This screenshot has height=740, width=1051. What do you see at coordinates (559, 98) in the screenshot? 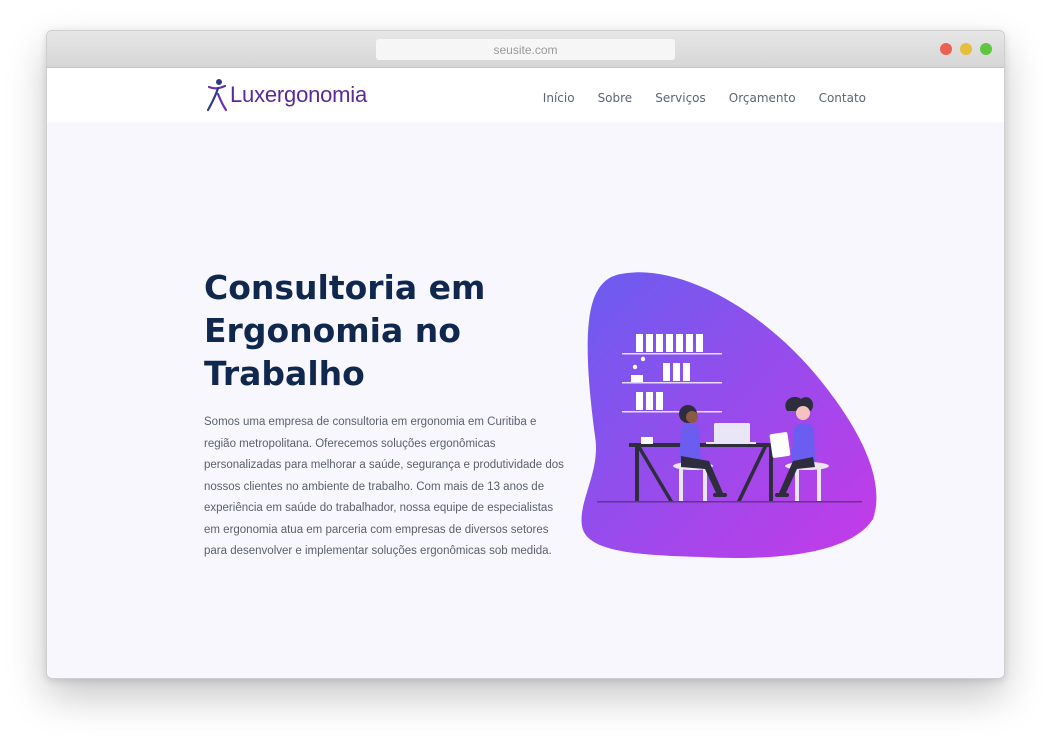
I see `nav-link-inicio: Início` at bounding box center [559, 98].